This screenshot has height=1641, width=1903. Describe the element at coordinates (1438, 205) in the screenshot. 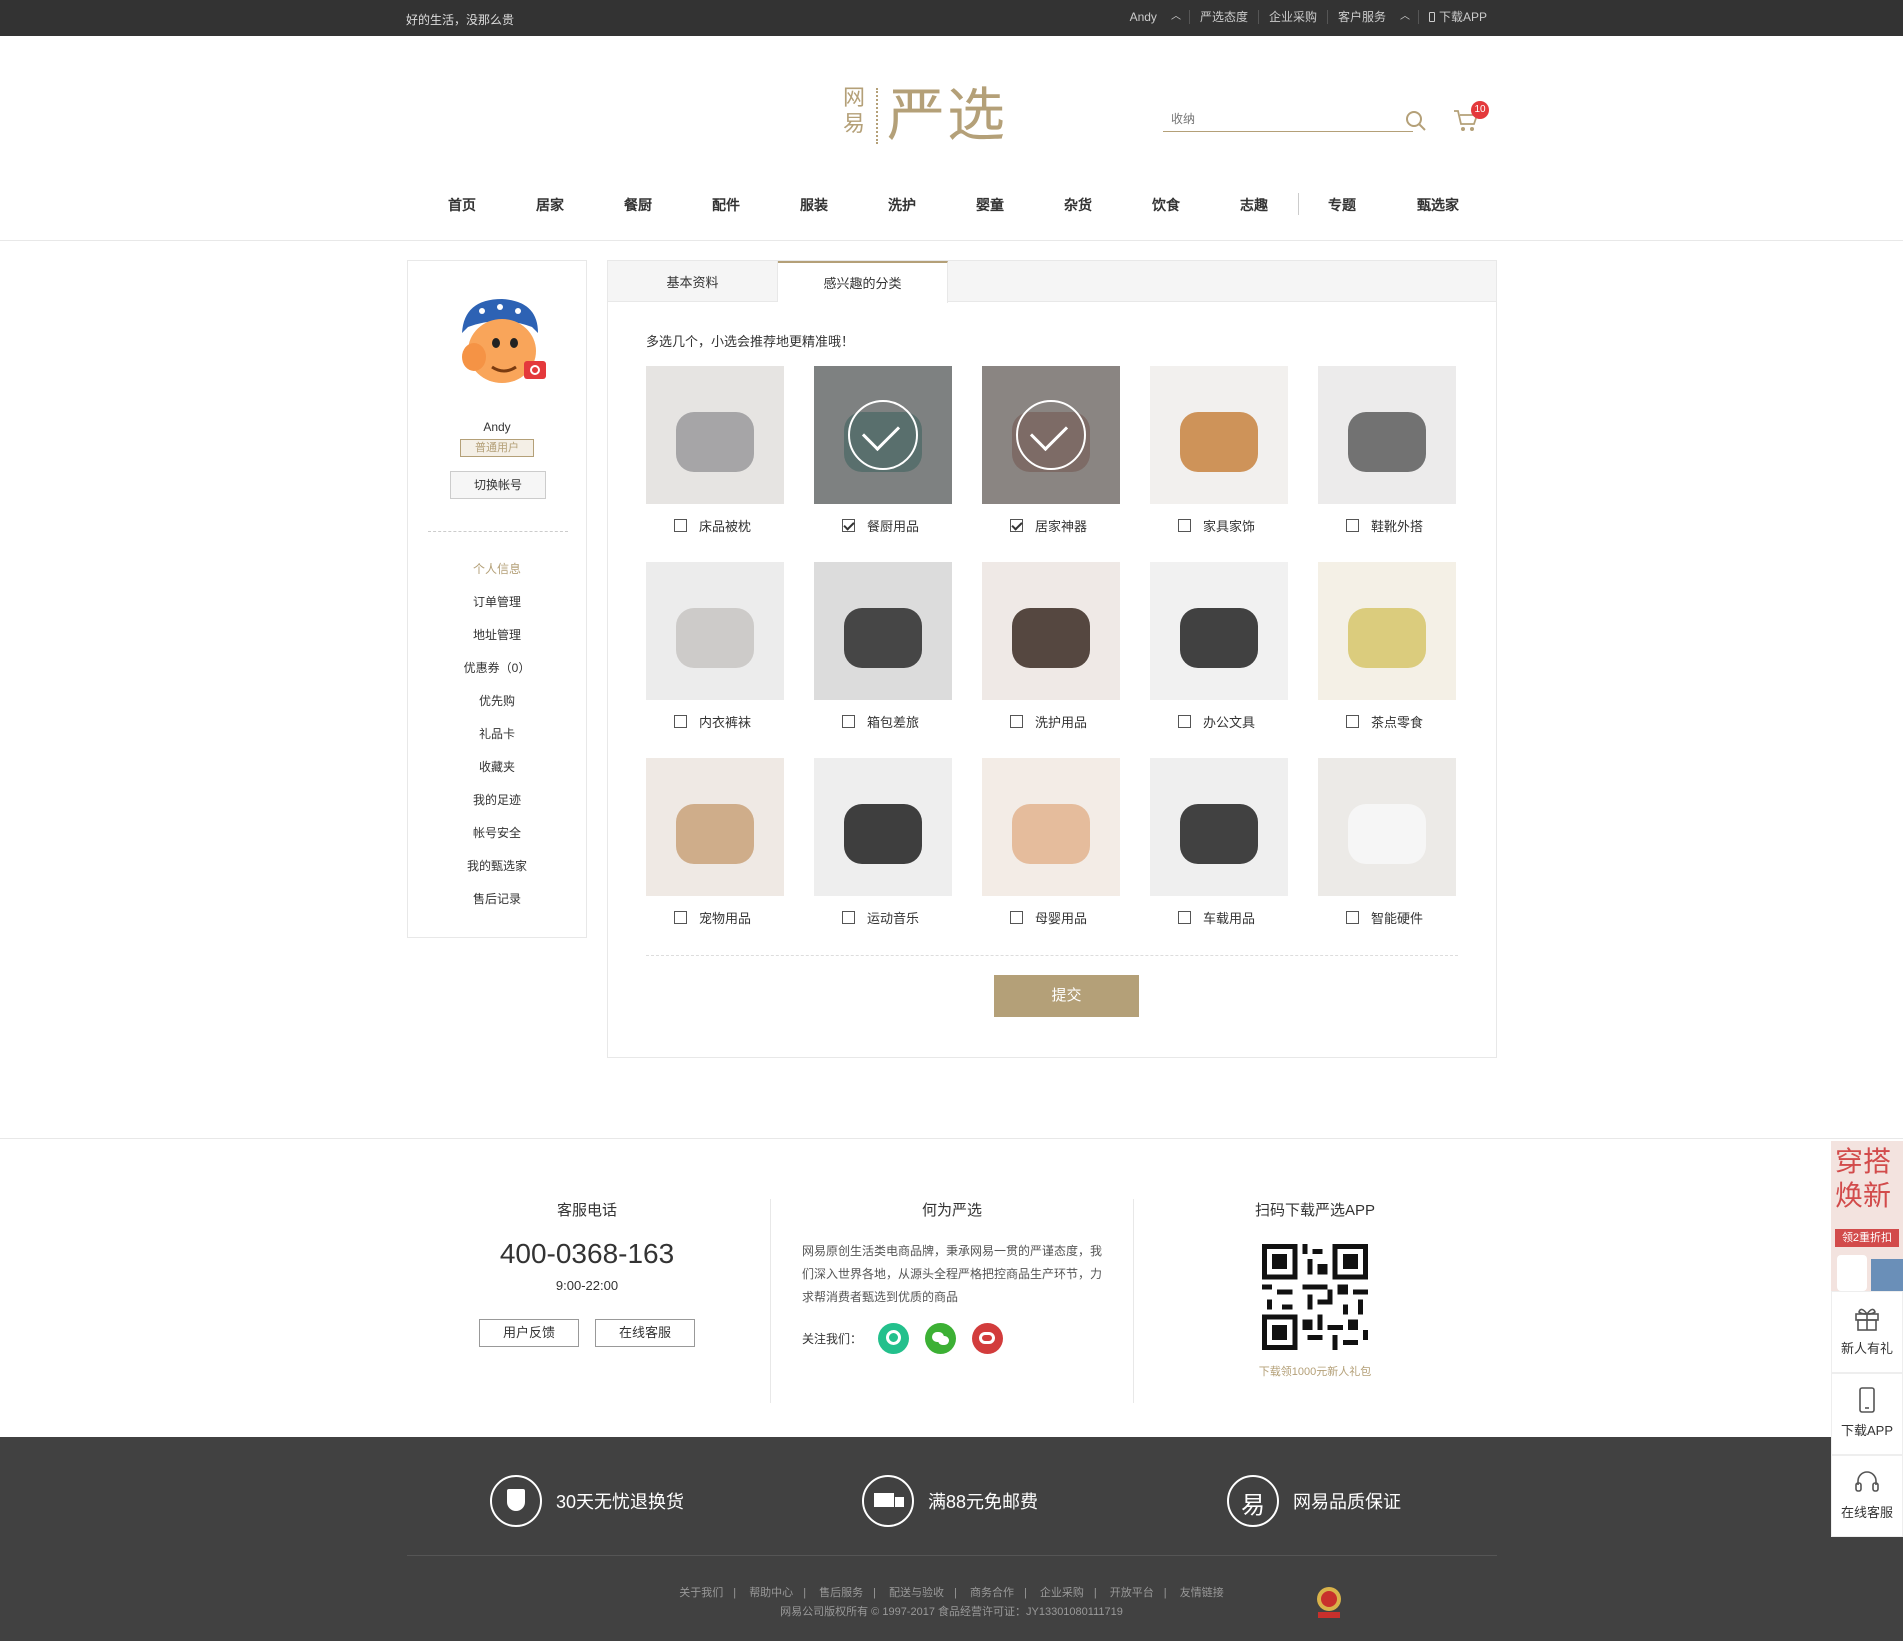

I see `nav-item-selectors: 甄选家` at that location.